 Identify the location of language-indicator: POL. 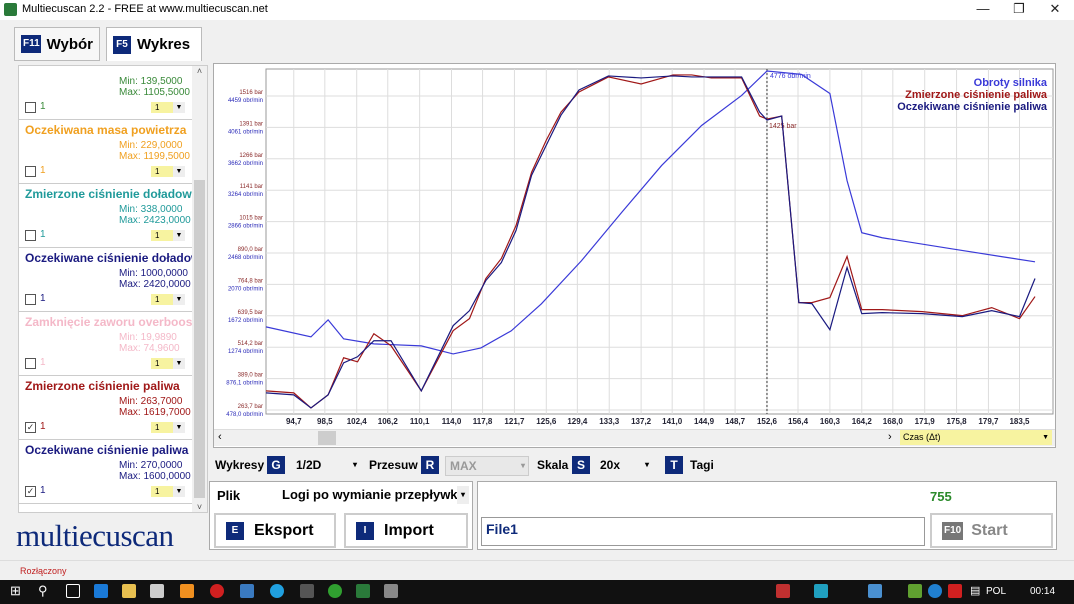
(996, 591).